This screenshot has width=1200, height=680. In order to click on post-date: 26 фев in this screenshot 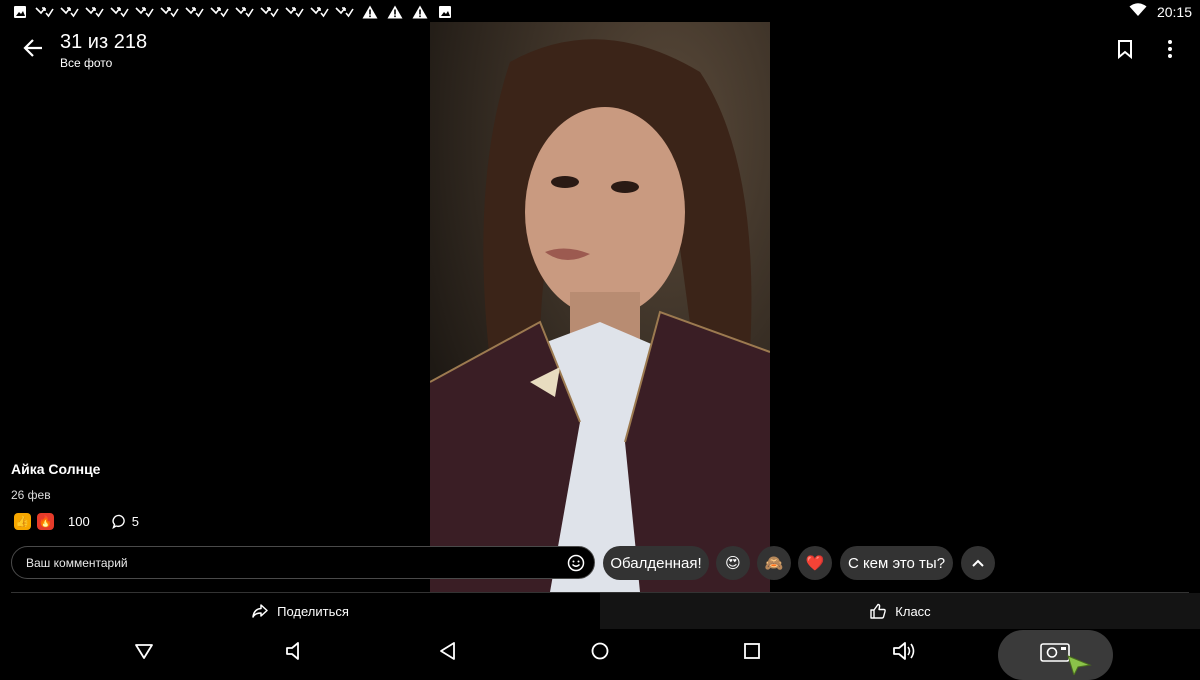, I will do `click(31, 495)`.